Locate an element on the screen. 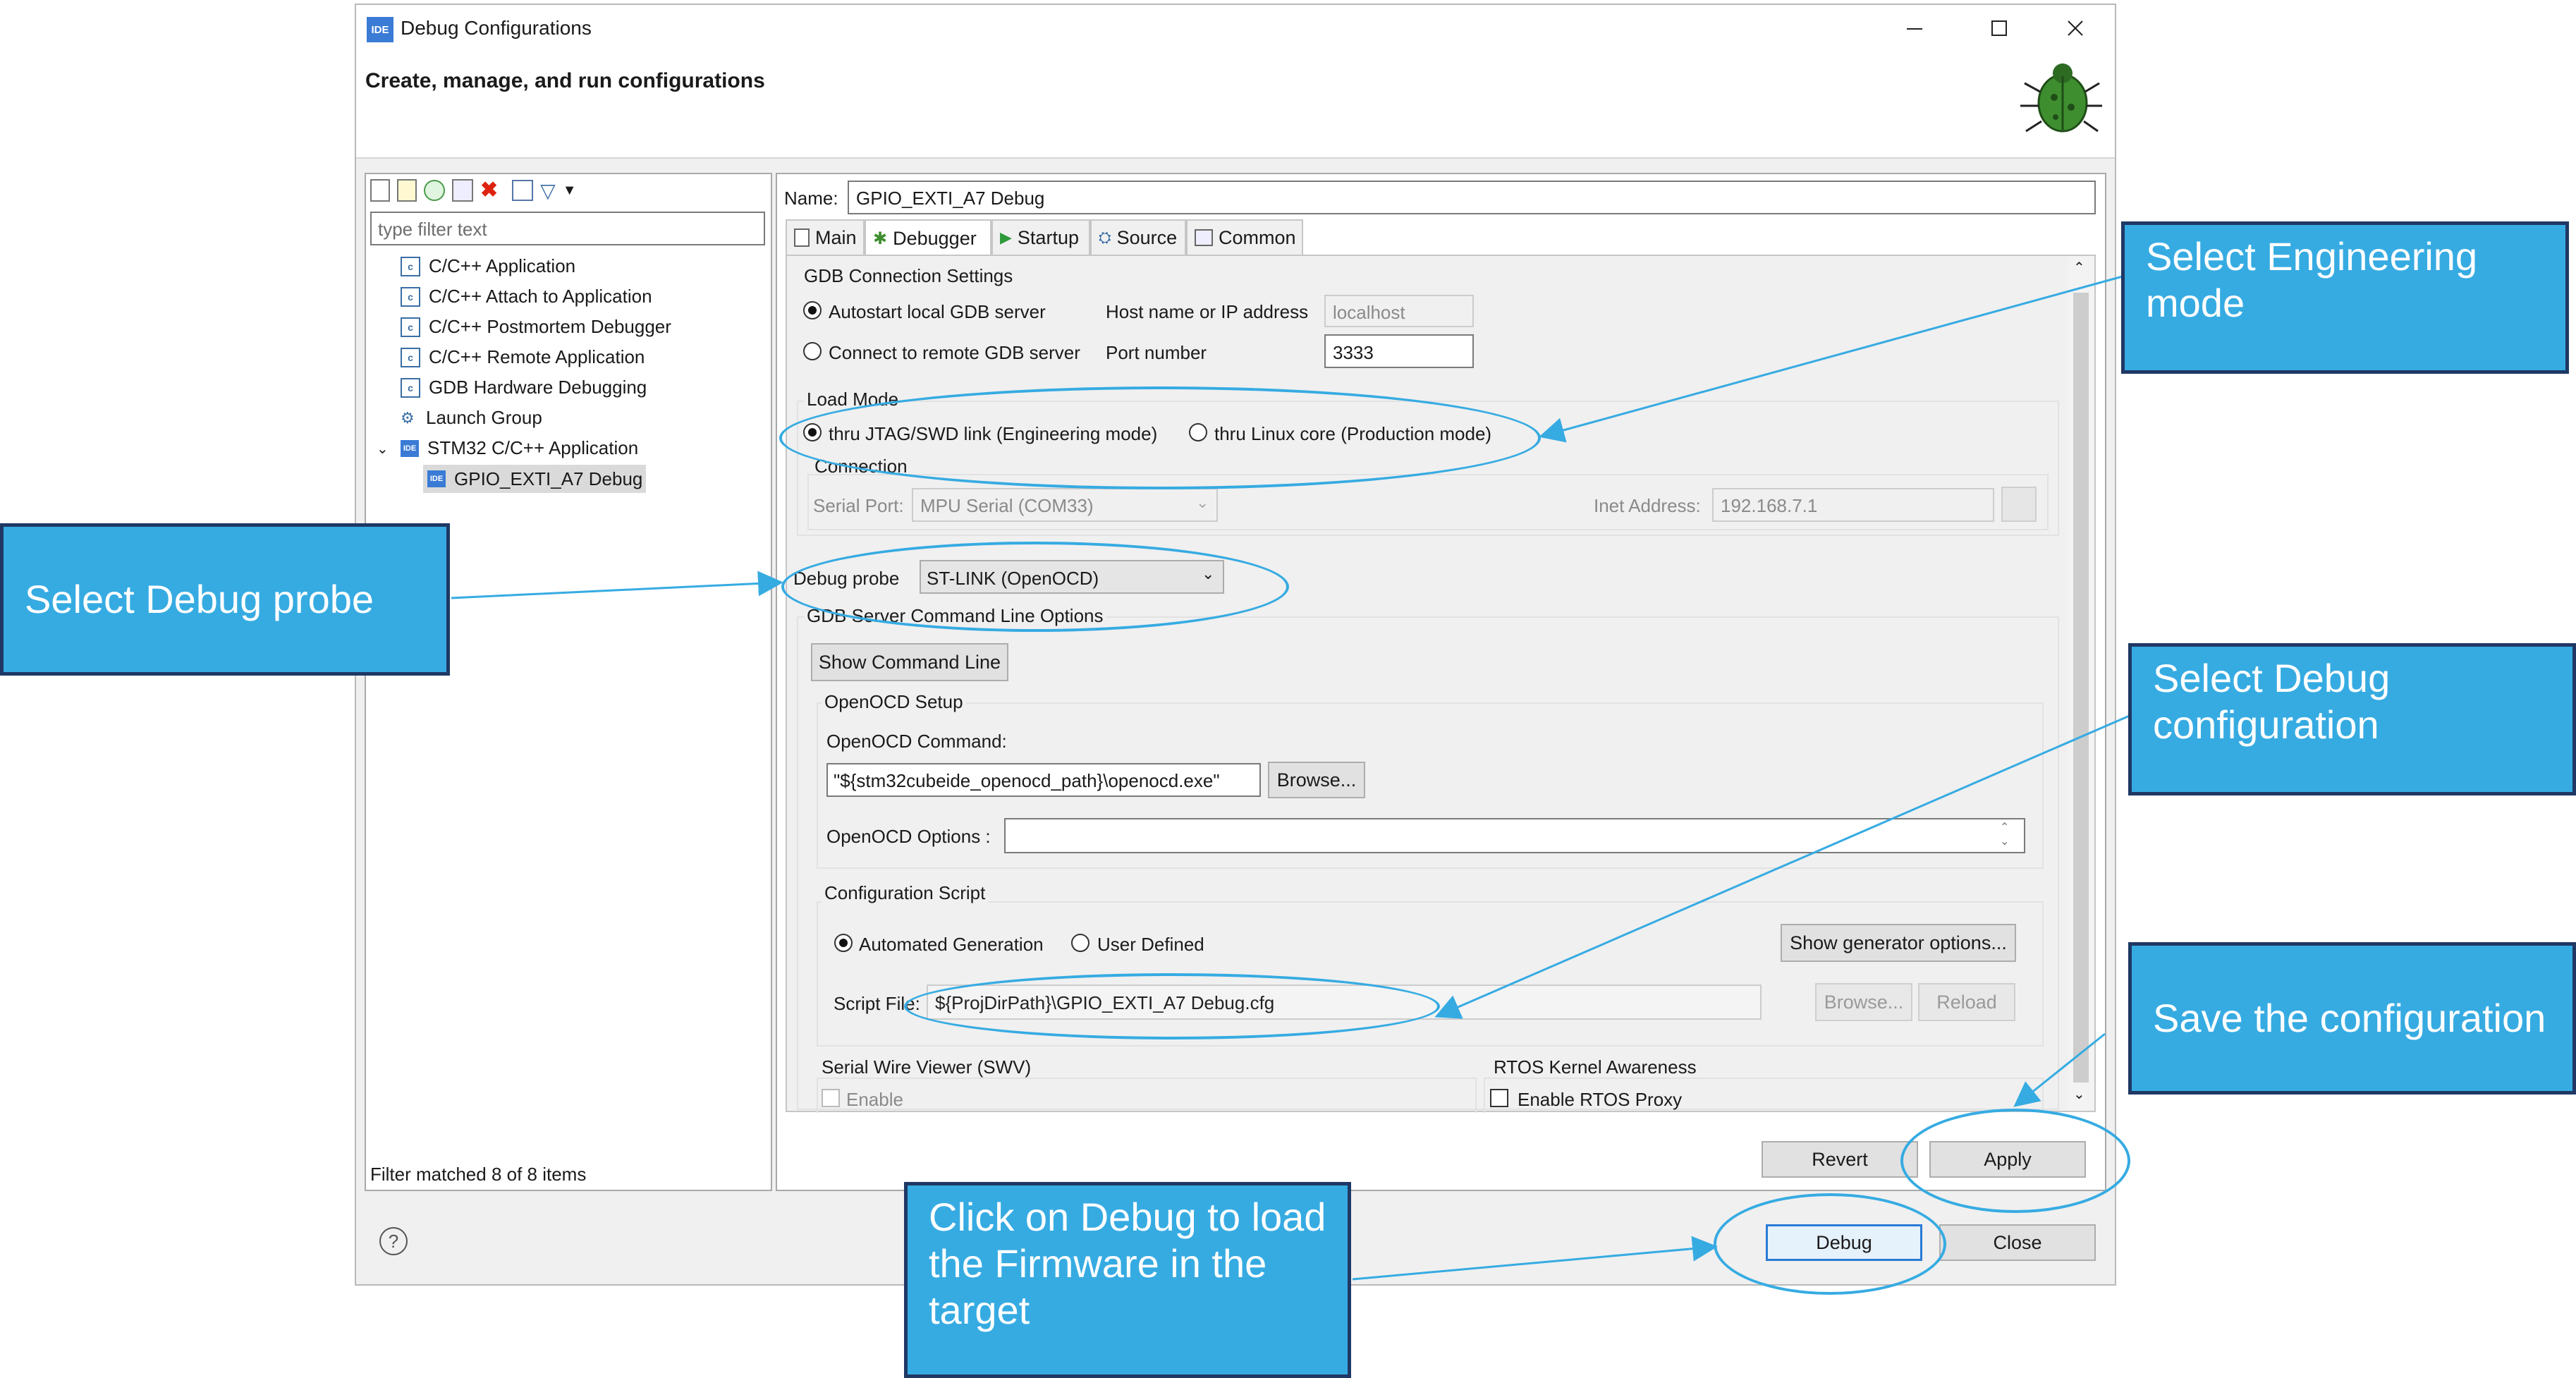 The image size is (2576, 1378). callout-debug-configuration: Select Debug configuration is located at coordinates (2352, 719).